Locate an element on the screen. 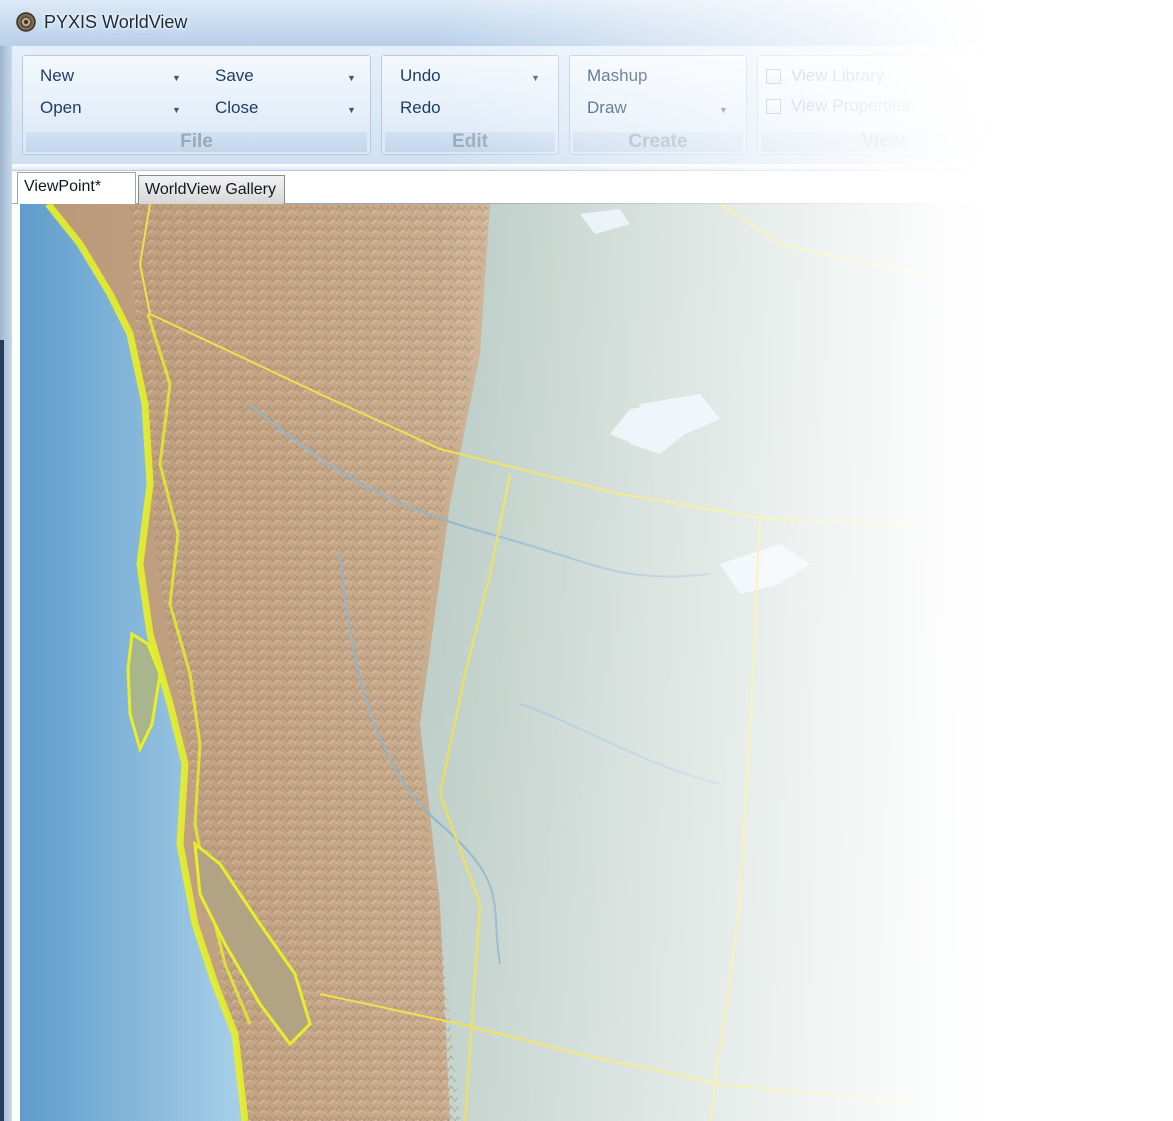 The height and width of the screenshot is (1121, 1173). open-dropdown-caret-icon: ▼ is located at coordinates (176, 110).